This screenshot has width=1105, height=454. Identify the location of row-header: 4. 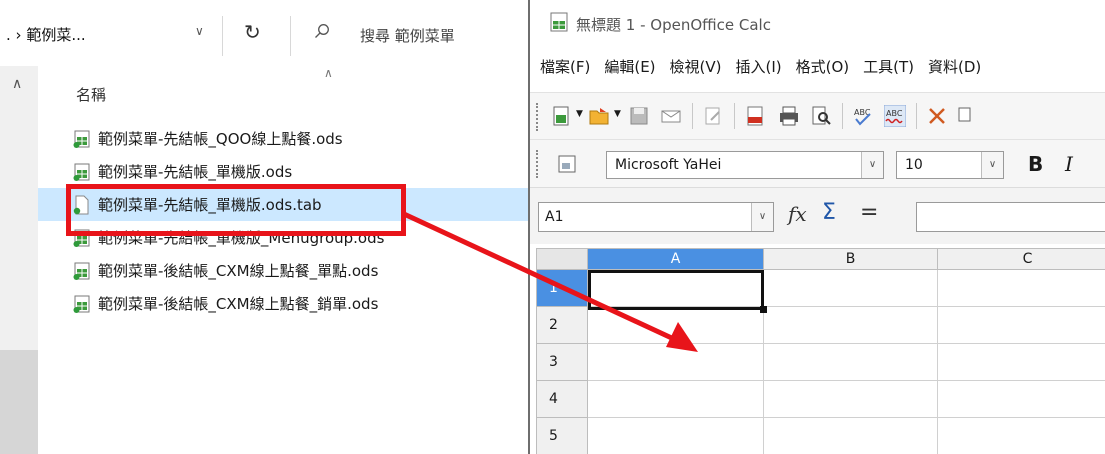
(562, 399).